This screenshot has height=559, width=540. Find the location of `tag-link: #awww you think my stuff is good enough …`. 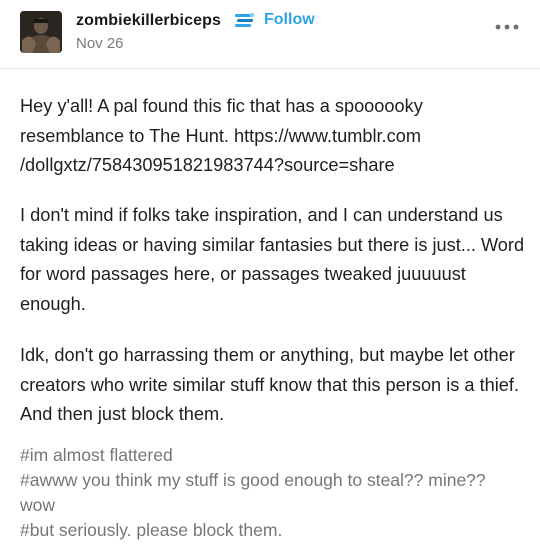

tag-link: #awww you think my stuff is good enough … is located at coordinates (255, 493).